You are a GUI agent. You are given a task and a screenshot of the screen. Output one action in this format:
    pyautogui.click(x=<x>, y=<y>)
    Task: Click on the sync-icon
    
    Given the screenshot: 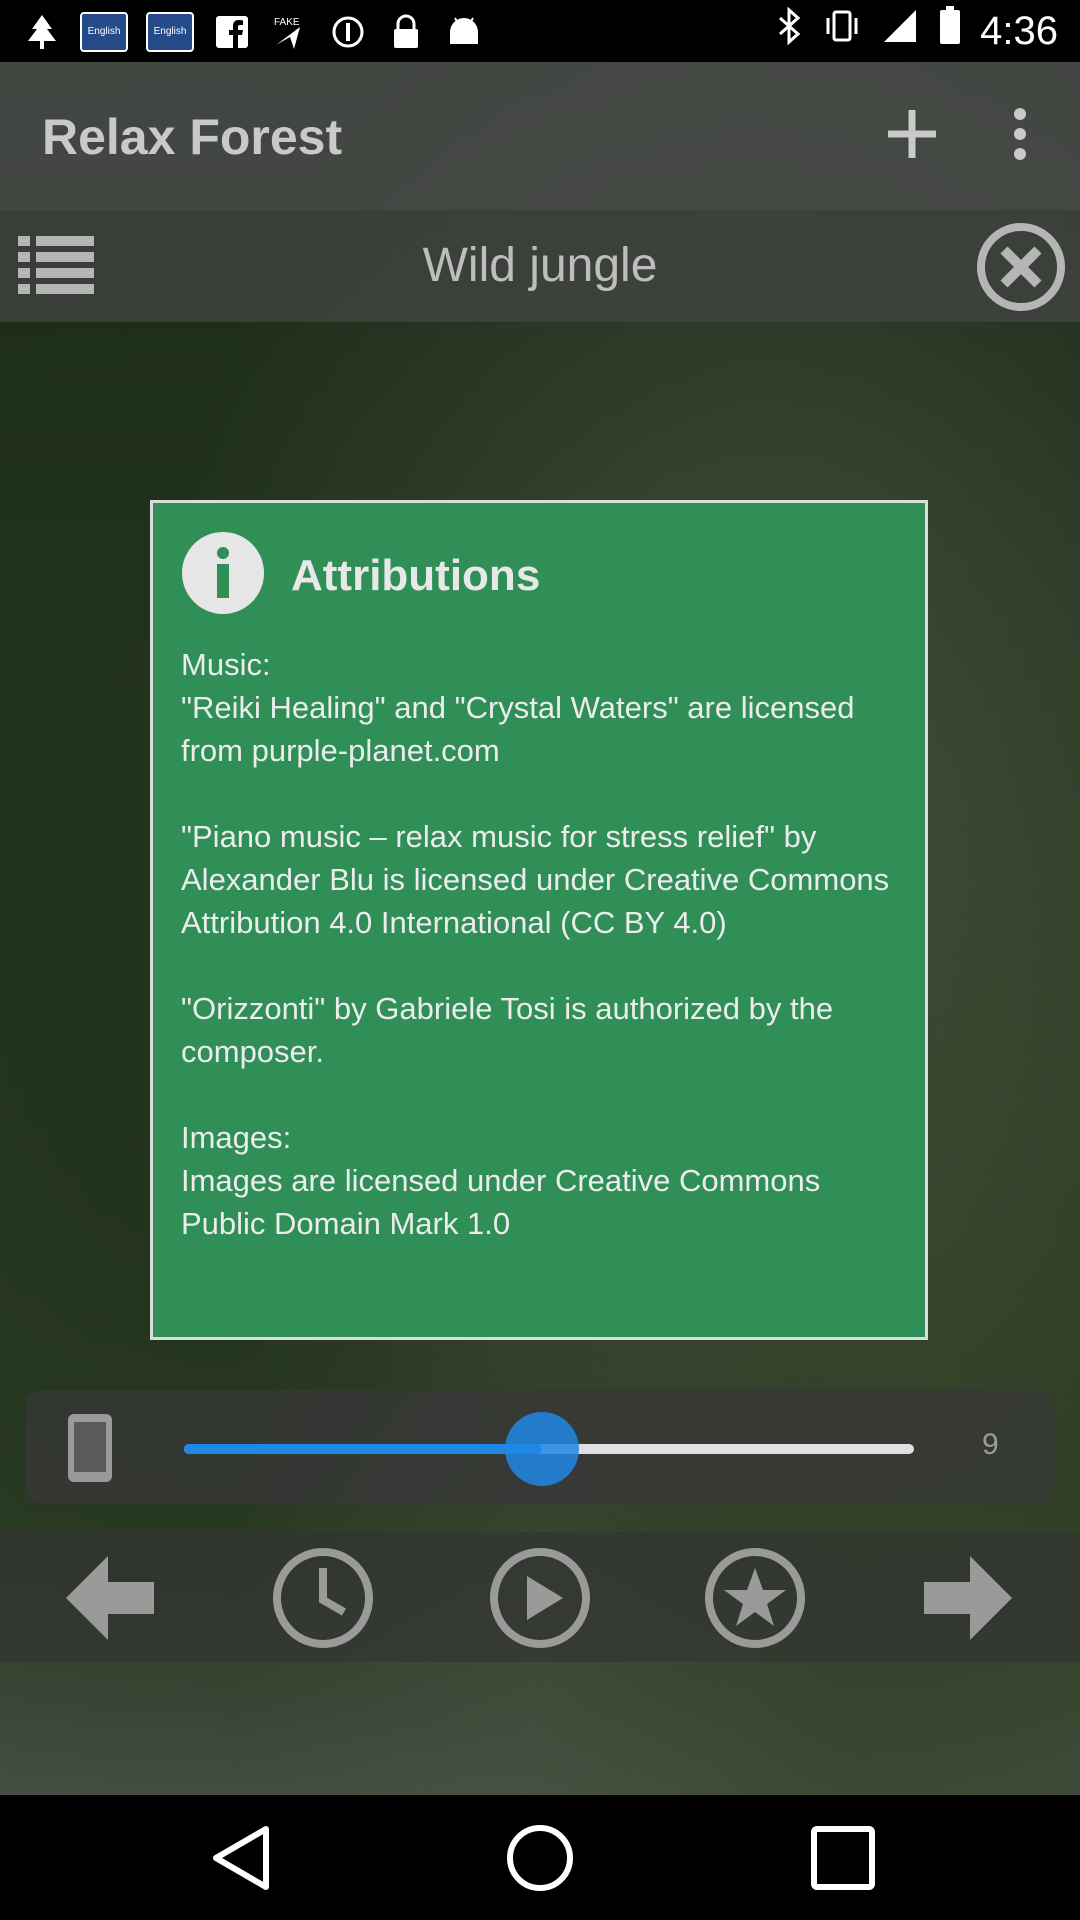 What is the action you would take?
    pyautogui.click(x=348, y=32)
    